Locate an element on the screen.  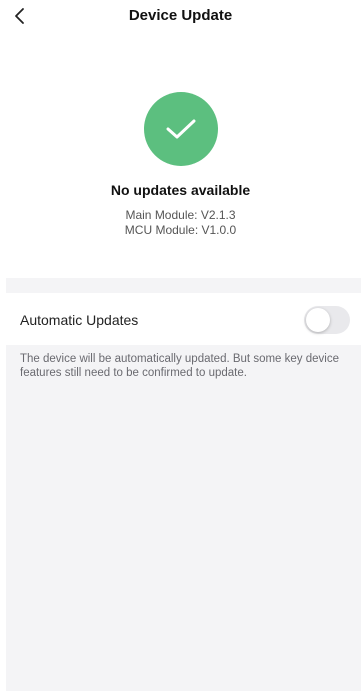
checkmark-icon is located at coordinates (180, 129).